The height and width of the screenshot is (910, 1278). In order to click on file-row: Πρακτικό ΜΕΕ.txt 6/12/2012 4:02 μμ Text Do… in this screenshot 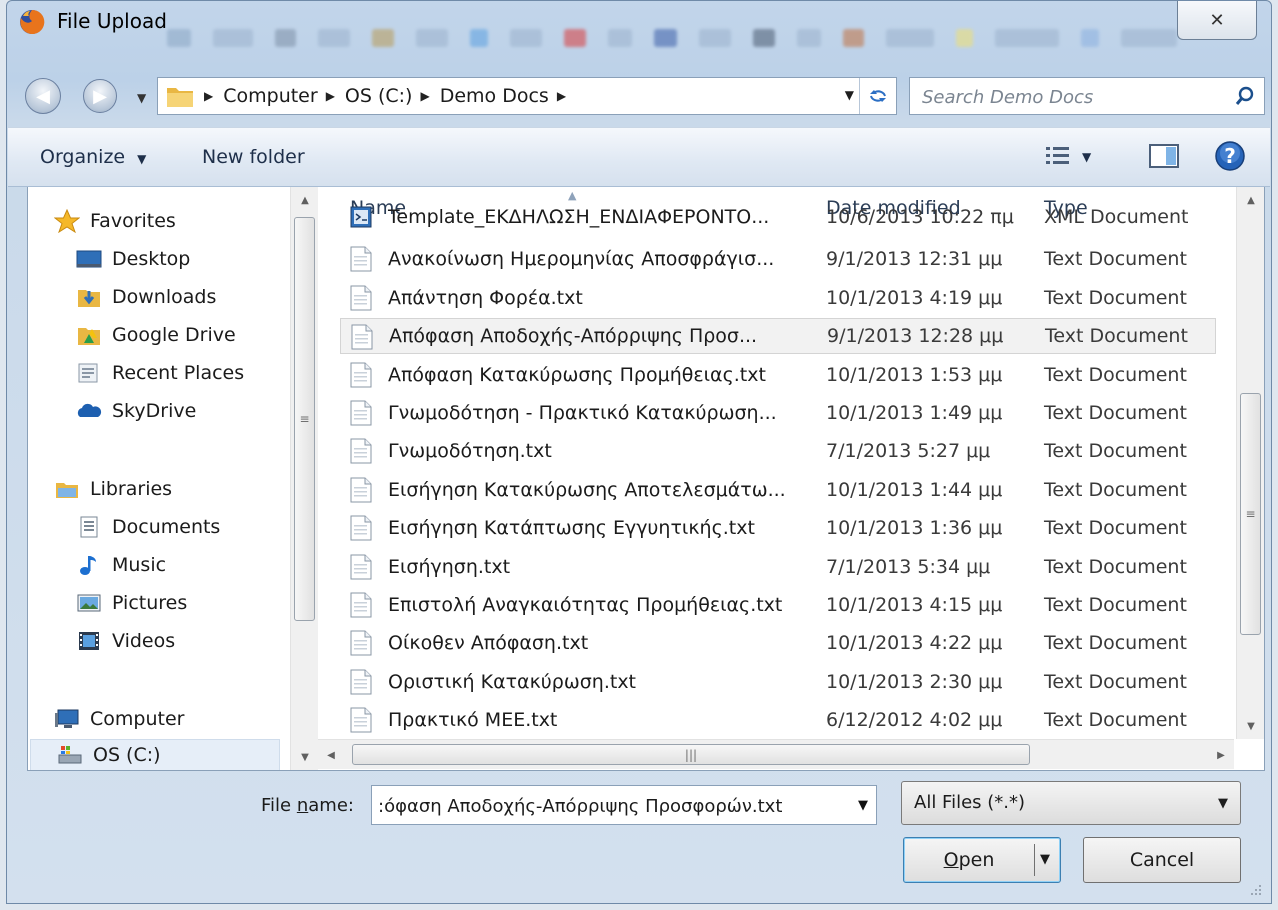, I will do `click(778, 720)`.